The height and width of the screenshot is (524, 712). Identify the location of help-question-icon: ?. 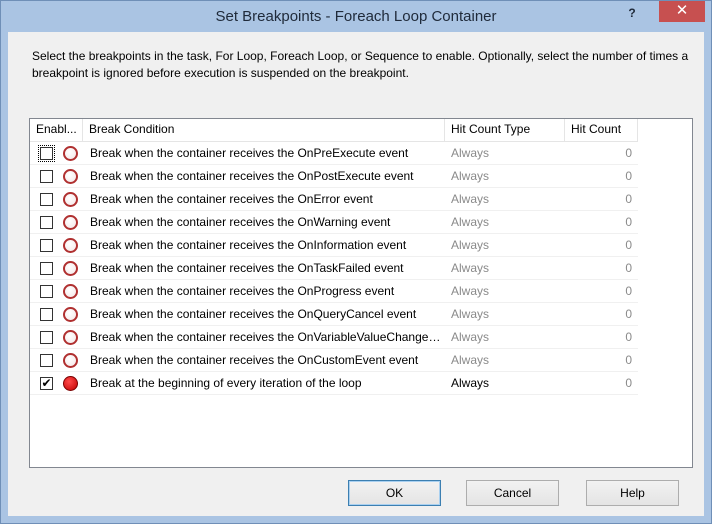
(632, 14).